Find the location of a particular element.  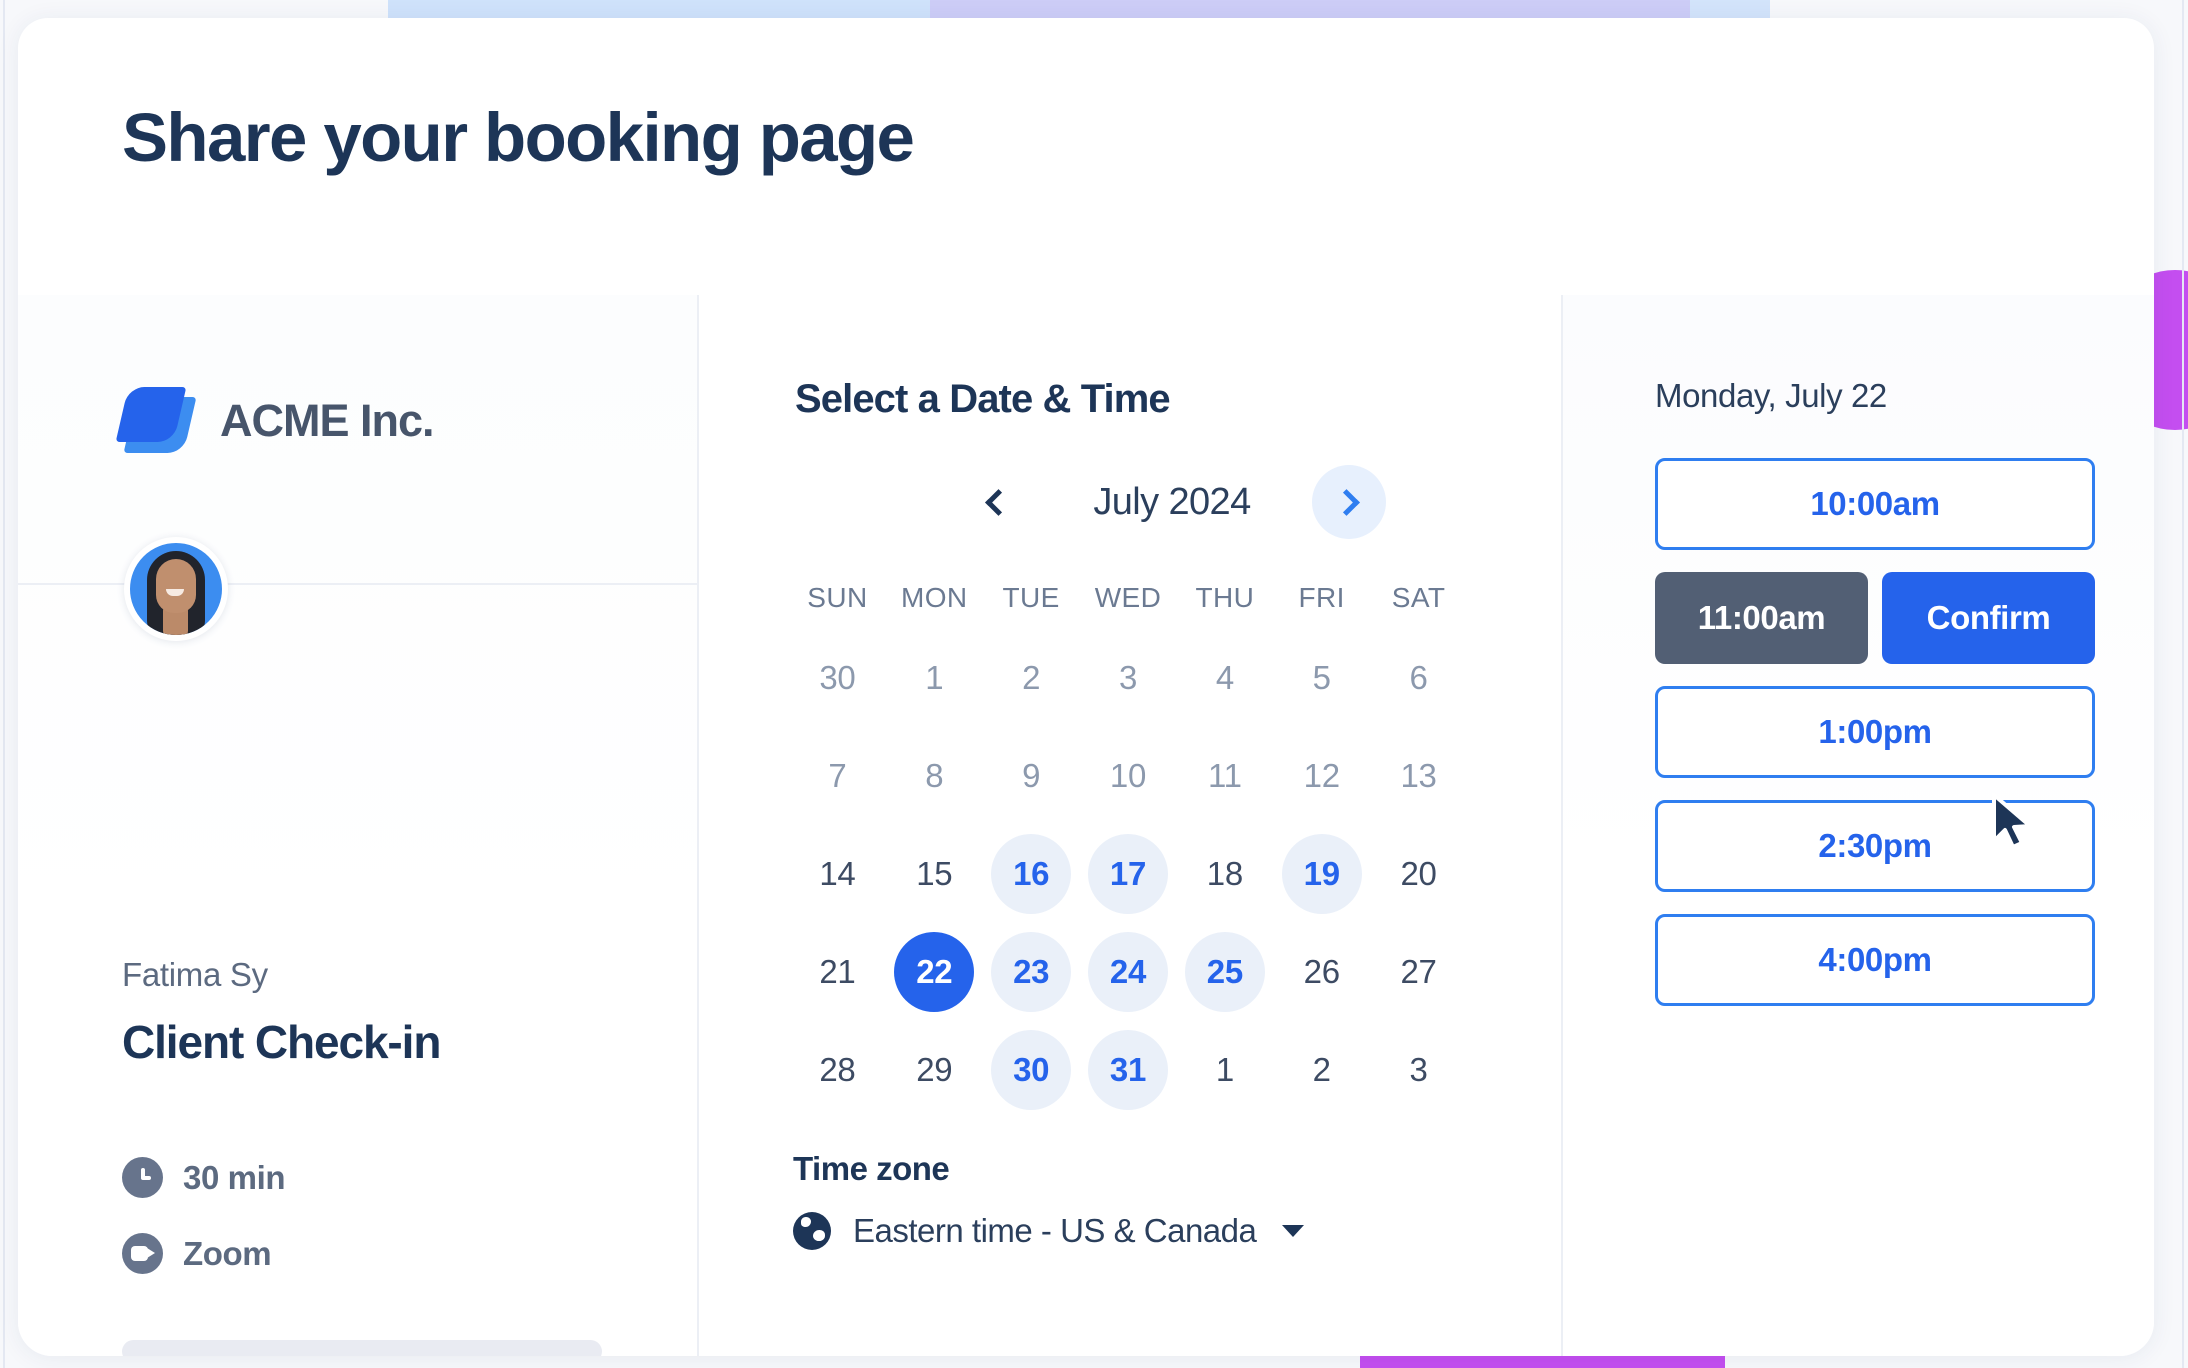

calendar-cell: 2 is located at coordinates (1031, 678).